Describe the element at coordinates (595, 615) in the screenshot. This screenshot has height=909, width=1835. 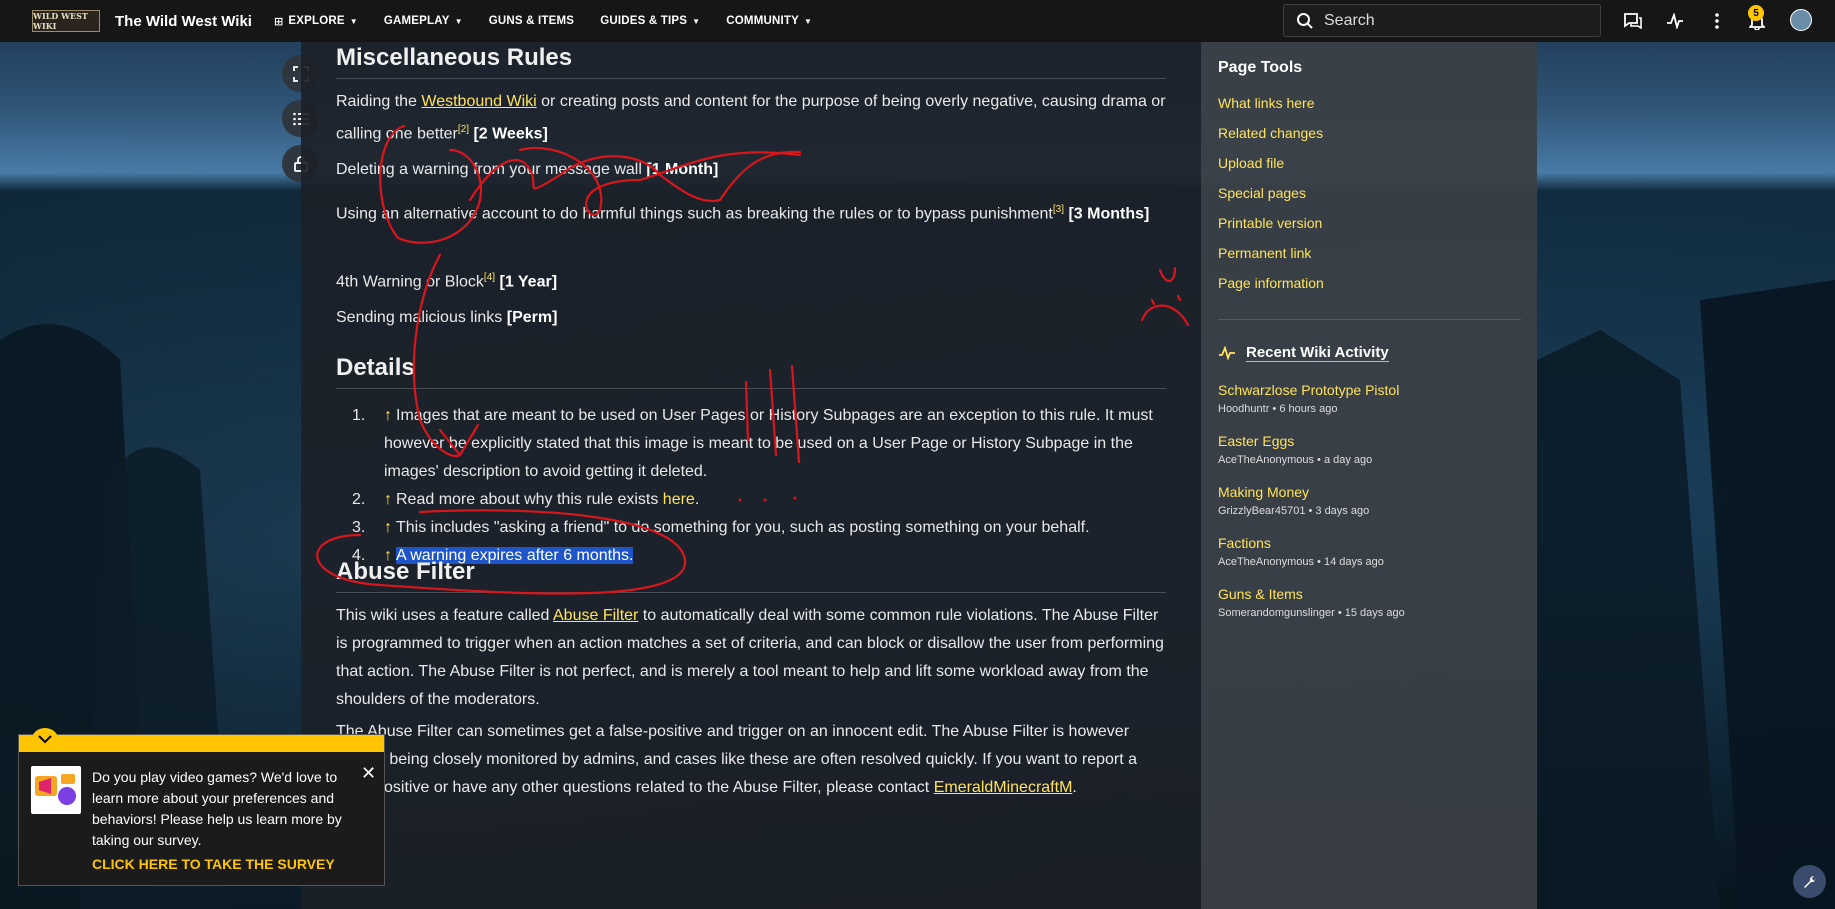
I see `abuse-filter-link: Abuse Filter` at that location.